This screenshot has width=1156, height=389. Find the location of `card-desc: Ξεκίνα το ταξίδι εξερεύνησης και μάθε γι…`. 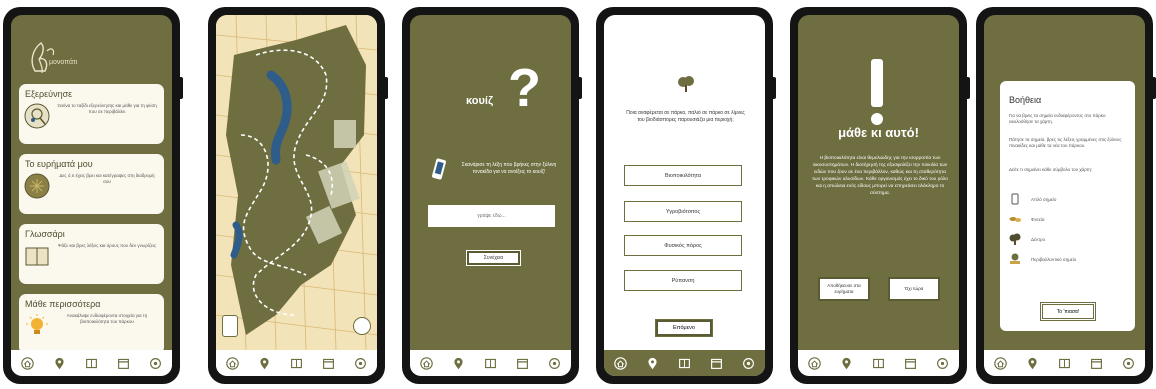

card-desc: Ξεκίνα το ταξίδι εξερεύνησης και μάθε γι… is located at coordinates (107, 108).